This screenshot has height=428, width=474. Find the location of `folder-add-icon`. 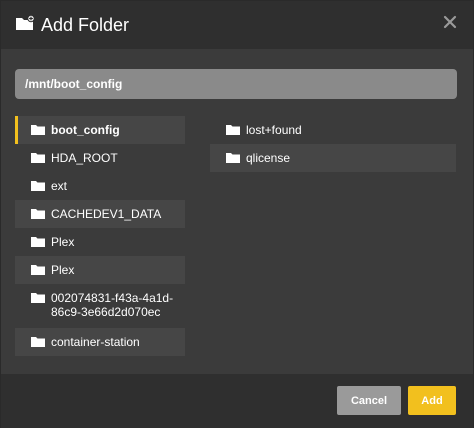

folder-add-icon is located at coordinates (25, 25).